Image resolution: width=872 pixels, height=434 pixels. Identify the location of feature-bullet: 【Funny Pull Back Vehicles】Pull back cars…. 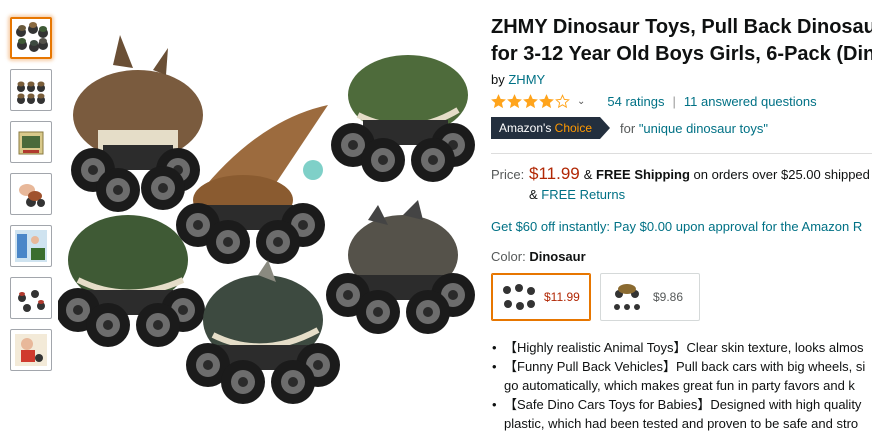
(681, 366).